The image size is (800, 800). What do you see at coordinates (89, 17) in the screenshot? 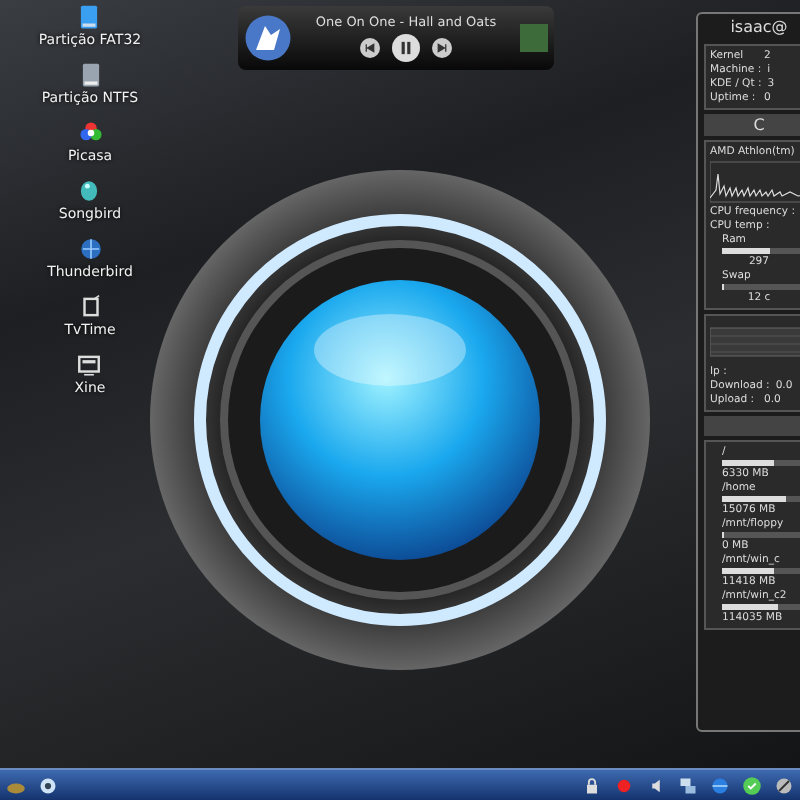
I see `drive-icon` at bounding box center [89, 17].